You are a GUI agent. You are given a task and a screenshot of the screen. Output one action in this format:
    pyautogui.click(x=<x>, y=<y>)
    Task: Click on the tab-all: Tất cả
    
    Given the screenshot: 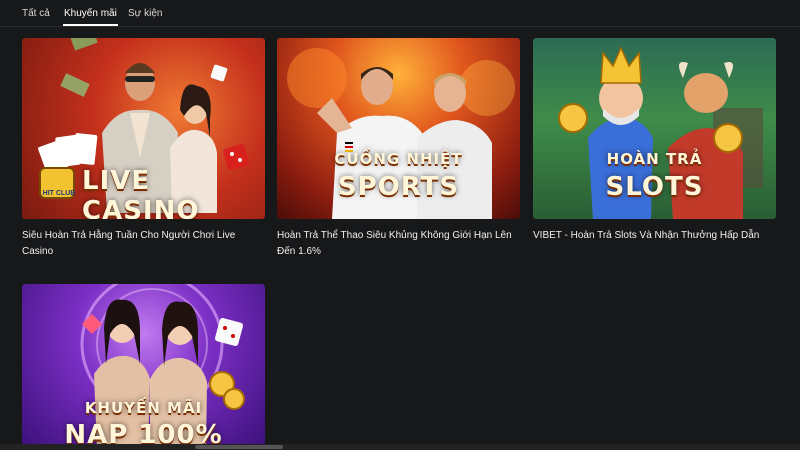 What is the action you would take?
    pyautogui.click(x=36, y=13)
    